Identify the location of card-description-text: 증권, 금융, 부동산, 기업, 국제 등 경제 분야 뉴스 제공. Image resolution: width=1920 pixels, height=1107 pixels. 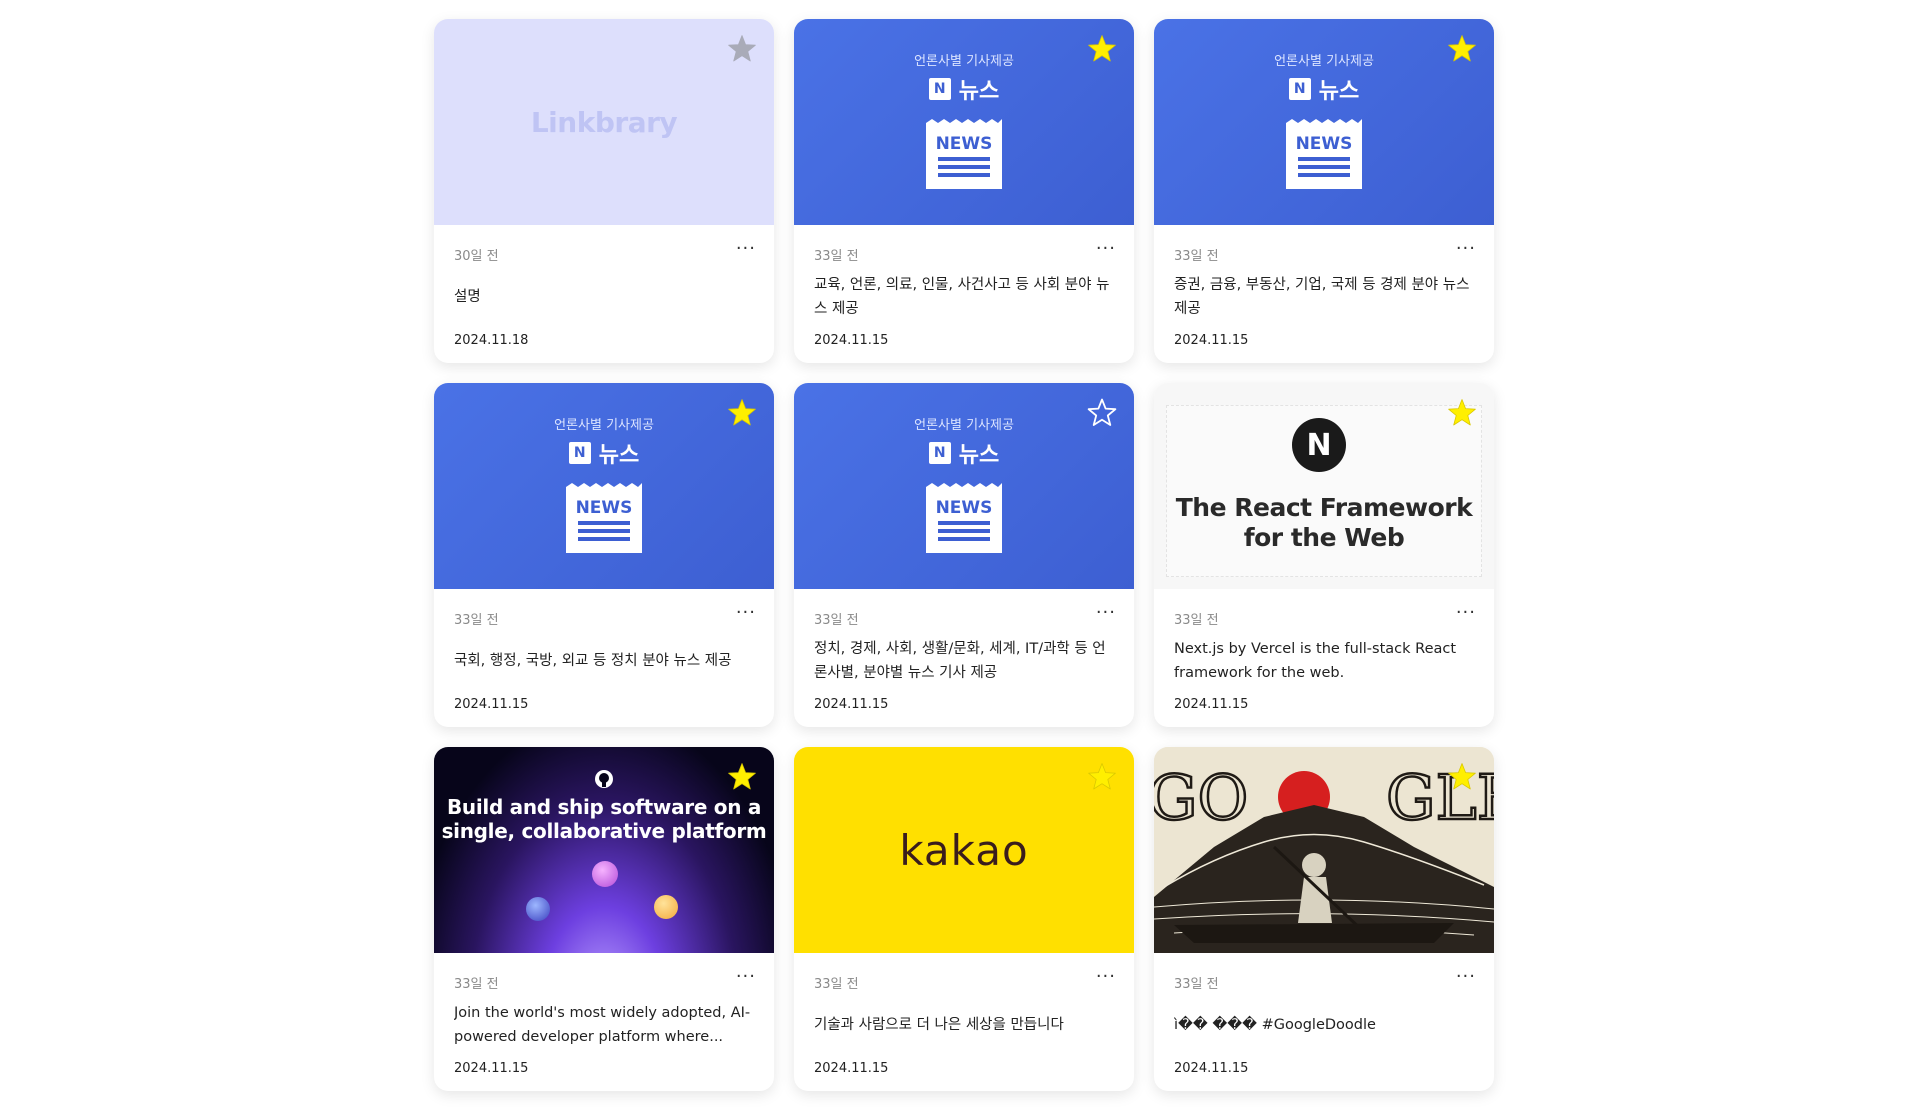
(1322, 297).